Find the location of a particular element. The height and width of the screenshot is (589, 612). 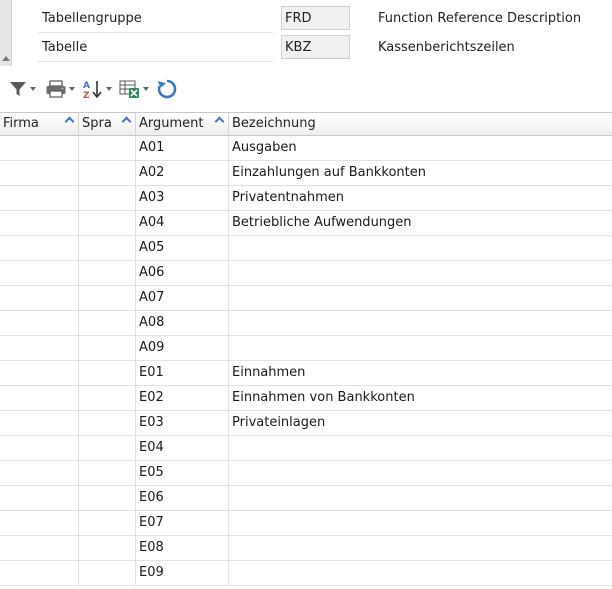

table-row: E01 Einnahmen is located at coordinates (306, 373).